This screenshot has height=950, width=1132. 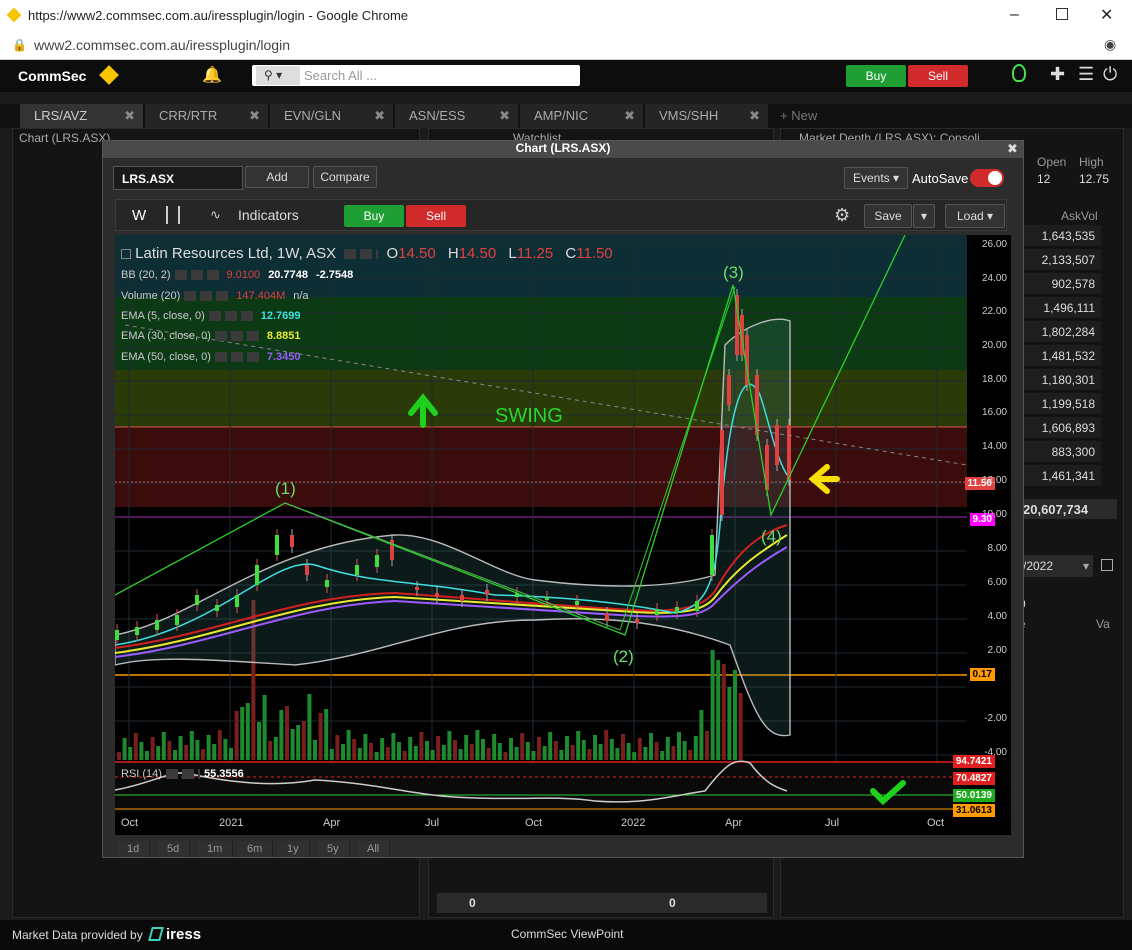 I want to click on tab-asn-ess: ASN/ESS ✖, so click(x=457, y=116).